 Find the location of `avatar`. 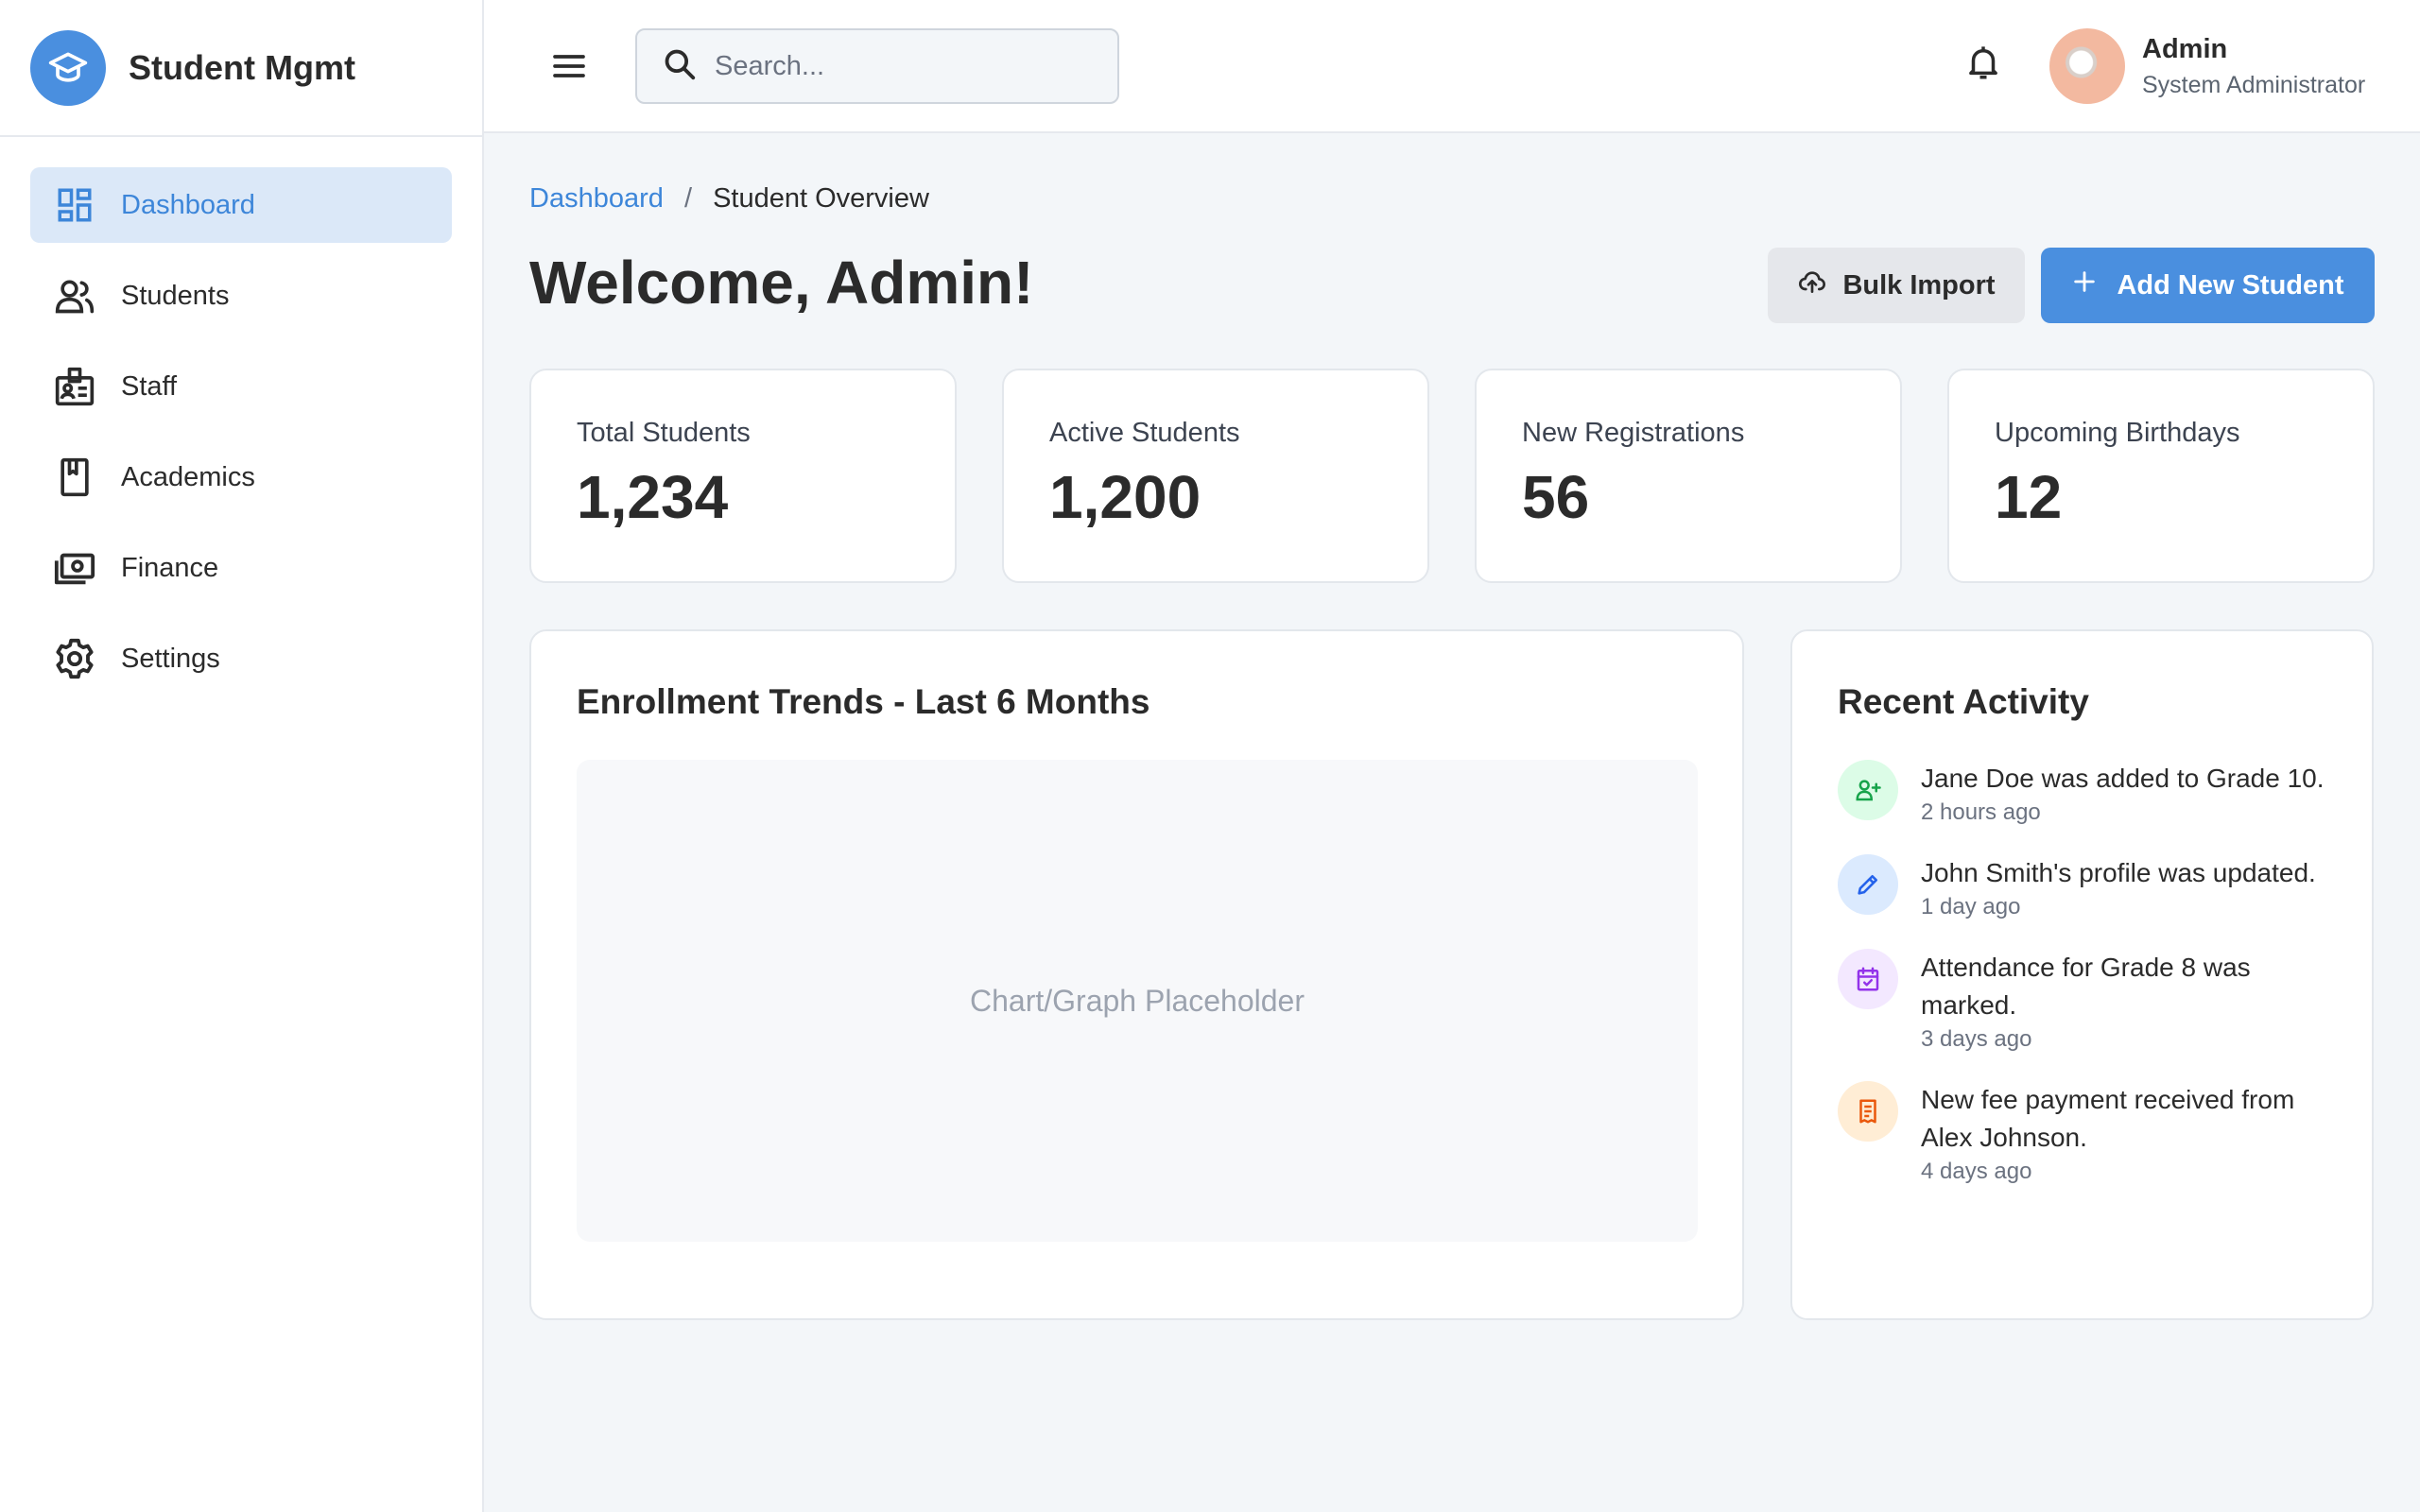

avatar is located at coordinates (2087, 66).